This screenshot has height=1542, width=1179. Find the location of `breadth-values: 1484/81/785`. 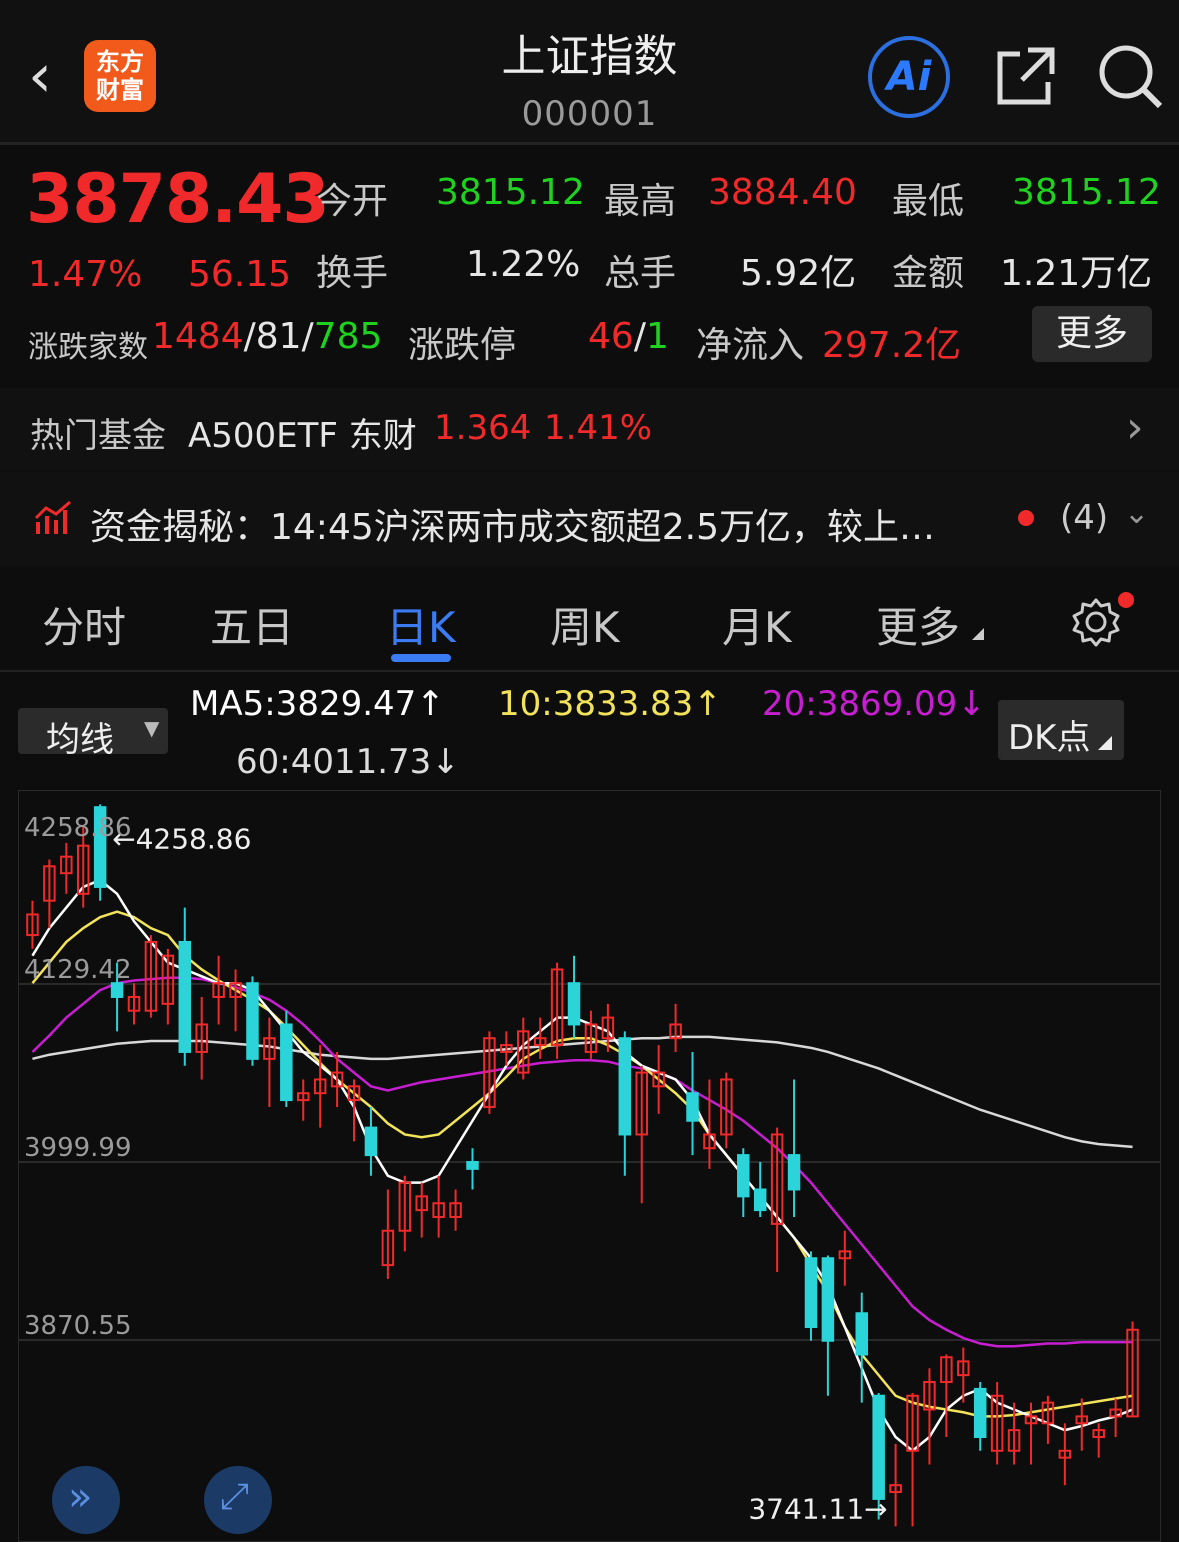

breadth-values: 1484/81/785 is located at coordinates (267, 336).